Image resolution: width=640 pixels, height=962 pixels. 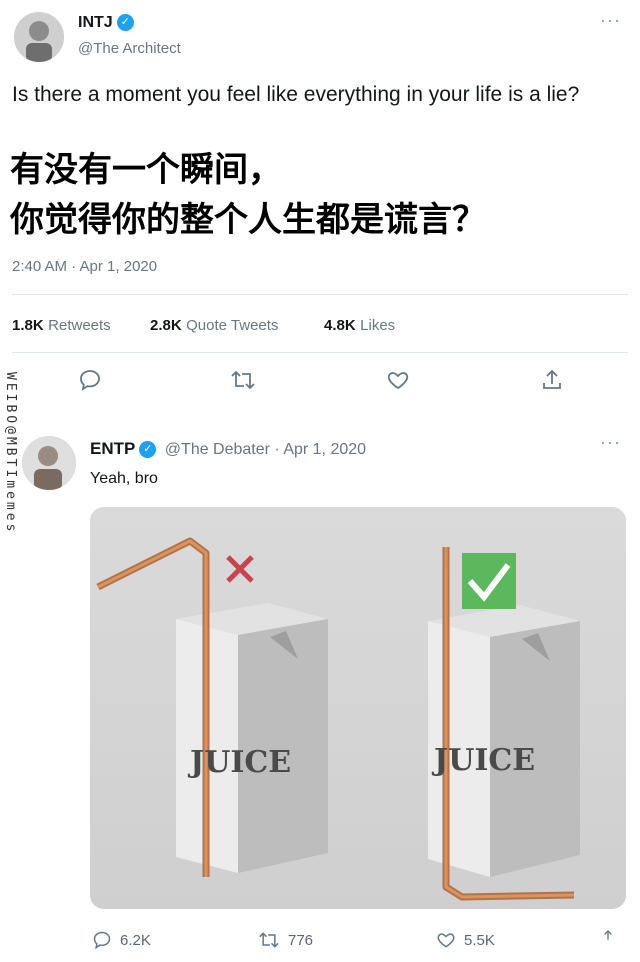 What do you see at coordinates (146, 170) in the screenshot?
I see `tweet-text-cn-line1: 有没有一个瞬间，` at bounding box center [146, 170].